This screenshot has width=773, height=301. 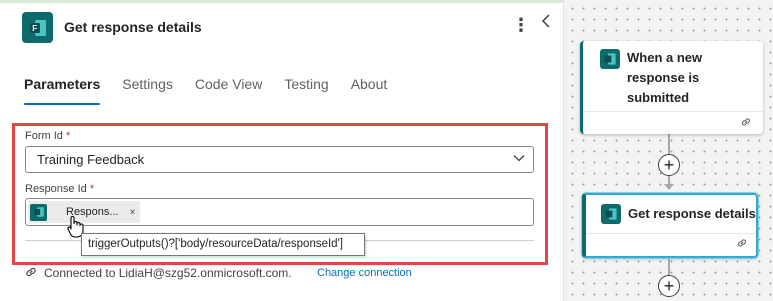 What do you see at coordinates (670, 225) in the screenshot?
I see `action-card-selected: Get response details` at bounding box center [670, 225].